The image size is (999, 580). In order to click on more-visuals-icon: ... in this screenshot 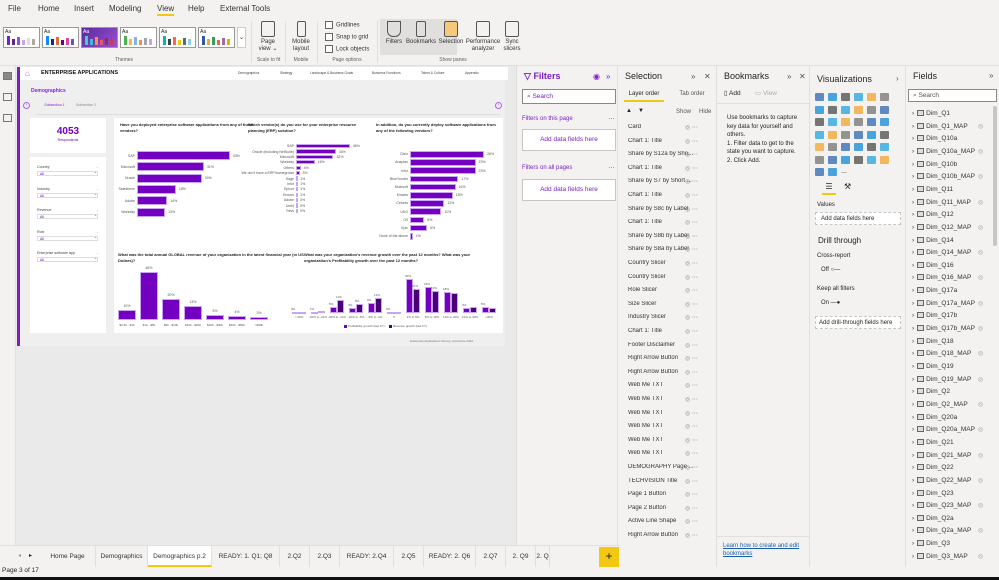, I will do `click(845, 172)`.